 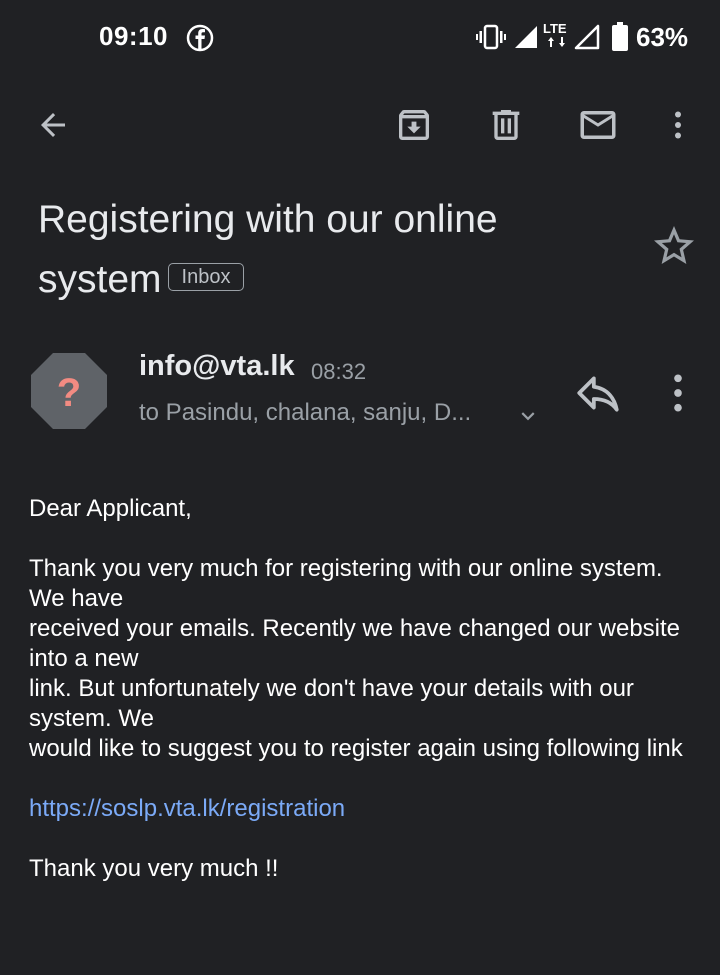 I want to click on mark-unread-button, so click(x=598, y=125).